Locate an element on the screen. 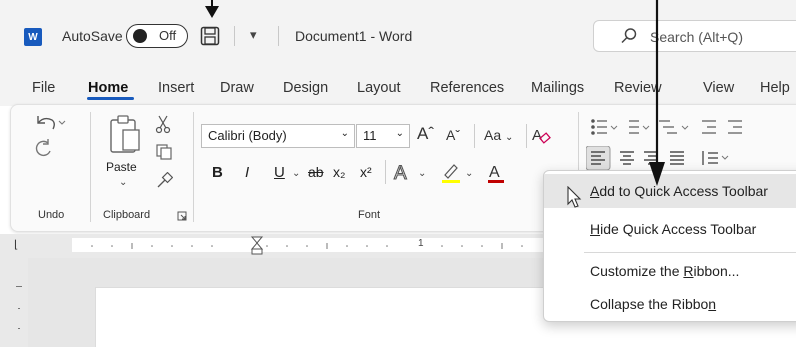  menu-item-label: dd to Quick Access Toolbar is located at coordinates (683, 191).